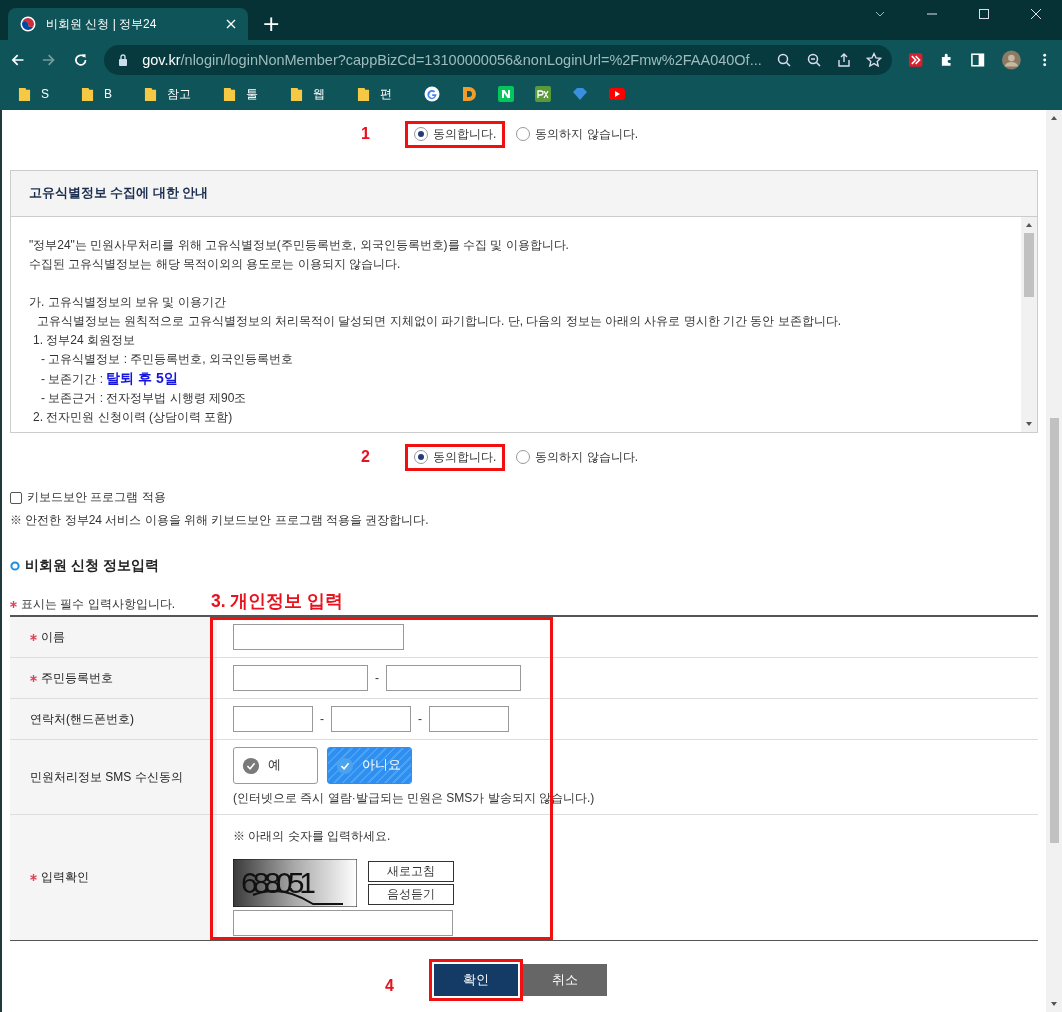  I want to click on captcha-instruction: ※ 아래의 숫자를 입력하세요., so click(312, 836).